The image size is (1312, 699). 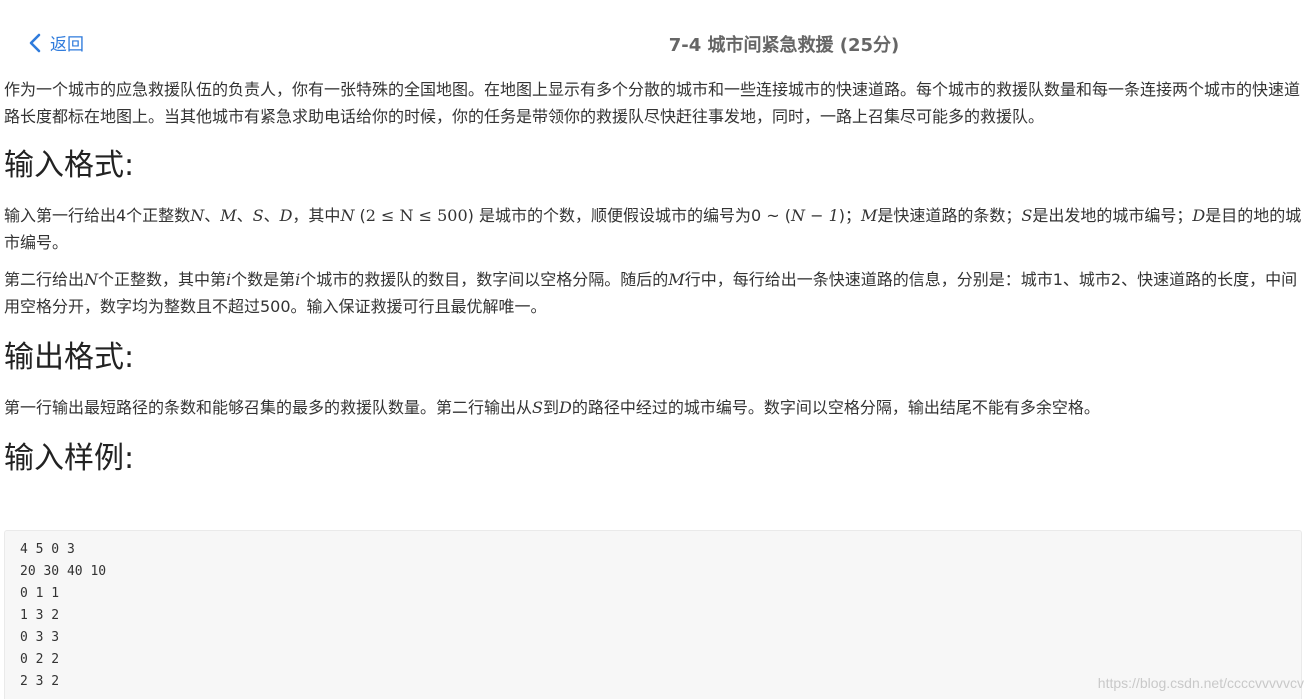 What do you see at coordinates (1200, 683) in the screenshot?
I see `watermark: https://blog.csdn.net/ccccvvvvvcv` at bounding box center [1200, 683].